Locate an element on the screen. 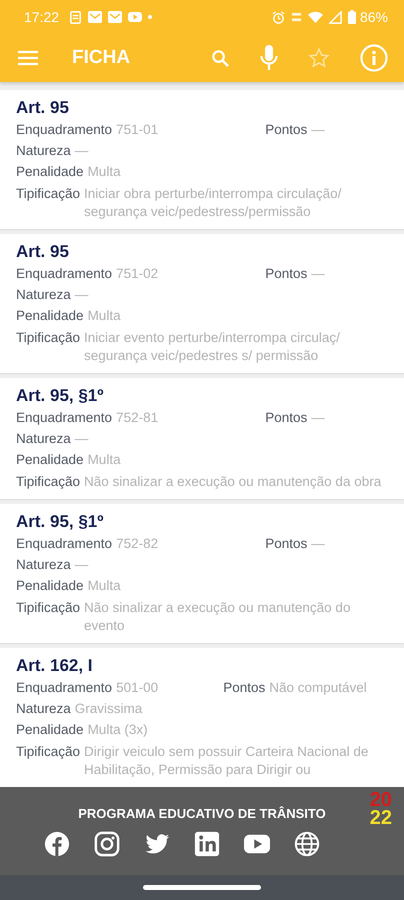  article-title: Art. 162, I is located at coordinates (55, 666).